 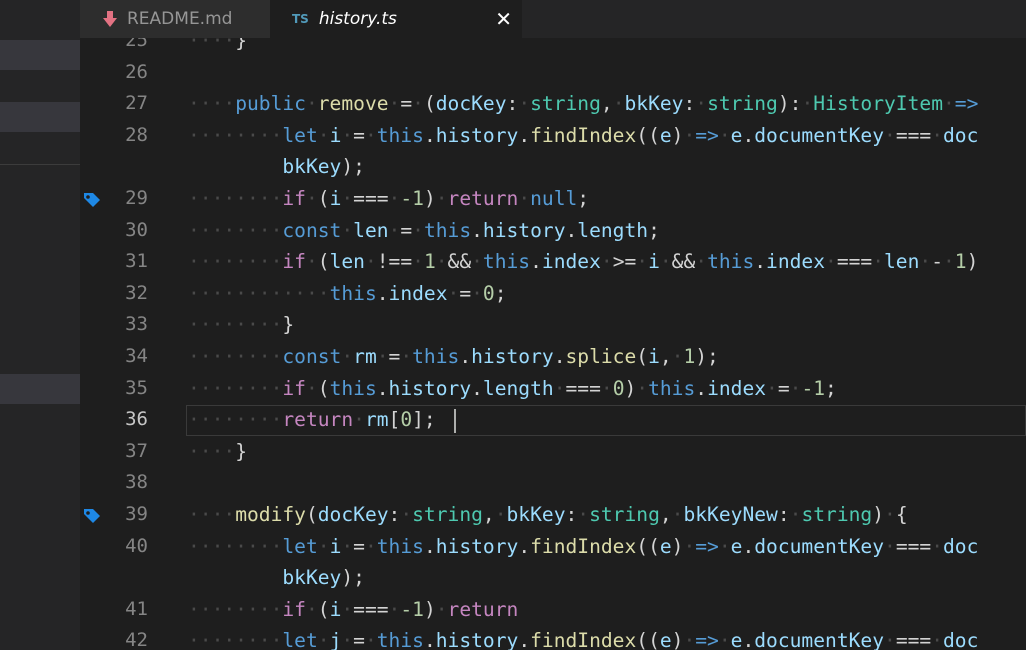 I want to click on code-line: 36 ········return·rm[0];, so click(x=553, y=421).